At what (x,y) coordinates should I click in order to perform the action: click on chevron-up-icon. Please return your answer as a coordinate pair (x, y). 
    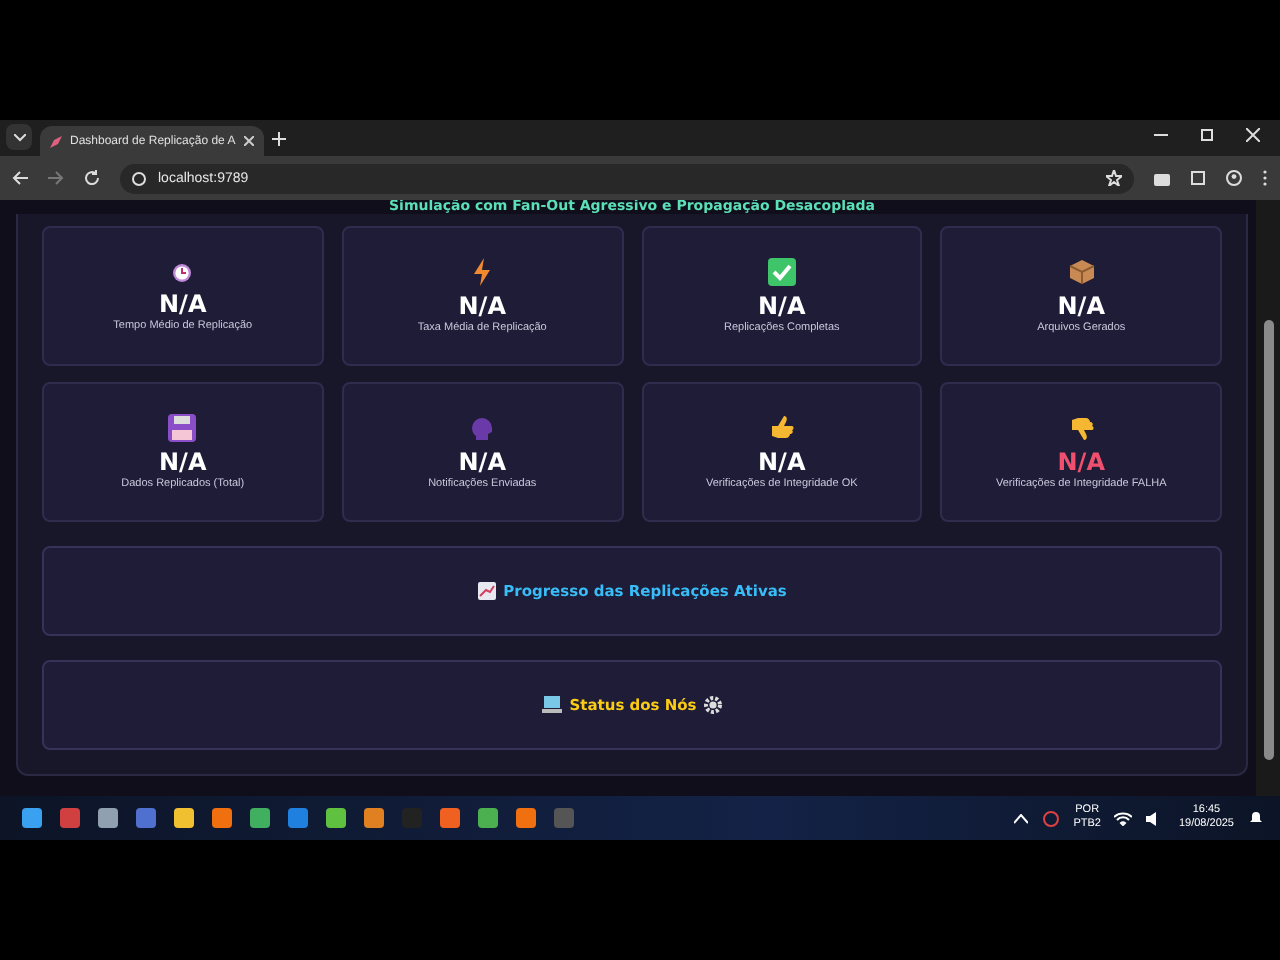
    Looking at the image, I should click on (1020, 818).